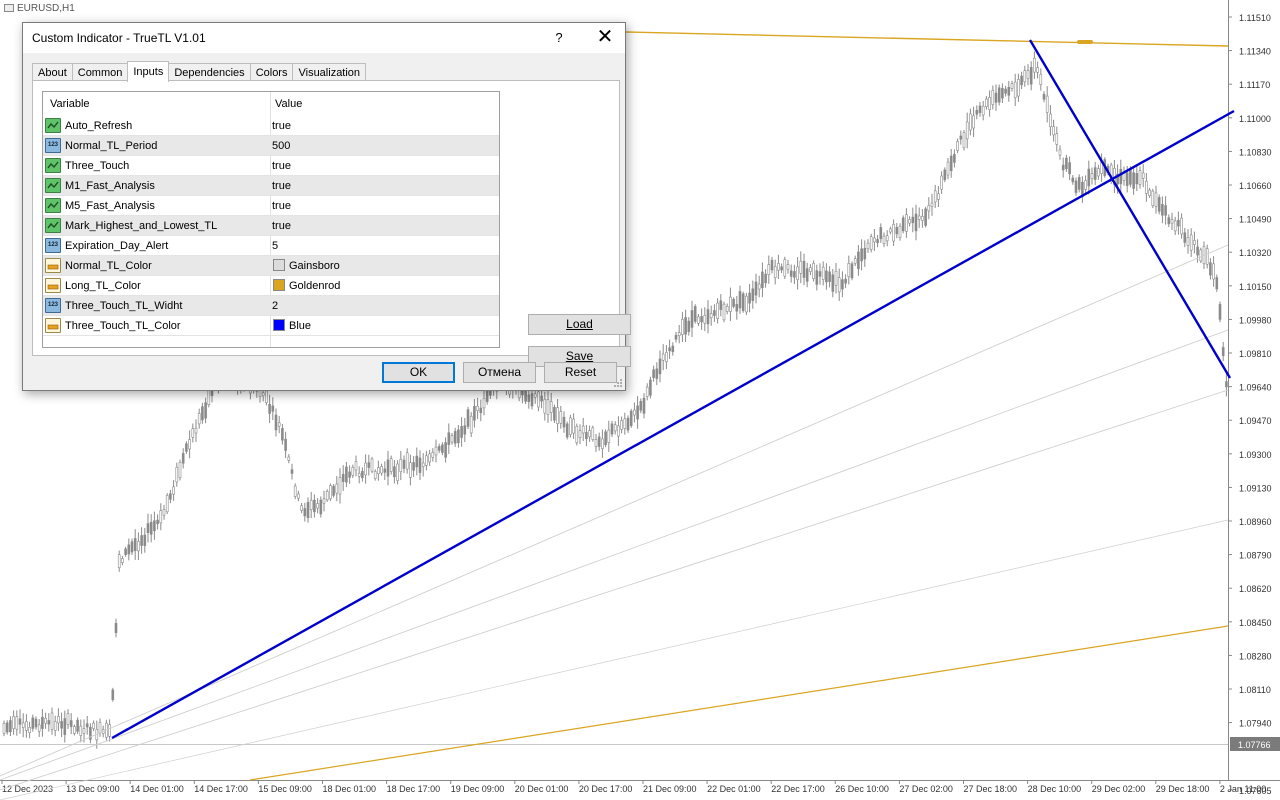  Describe the element at coordinates (1183, 789) in the screenshot. I see `time-tick-label: 29 Dec 18:00` at that location.